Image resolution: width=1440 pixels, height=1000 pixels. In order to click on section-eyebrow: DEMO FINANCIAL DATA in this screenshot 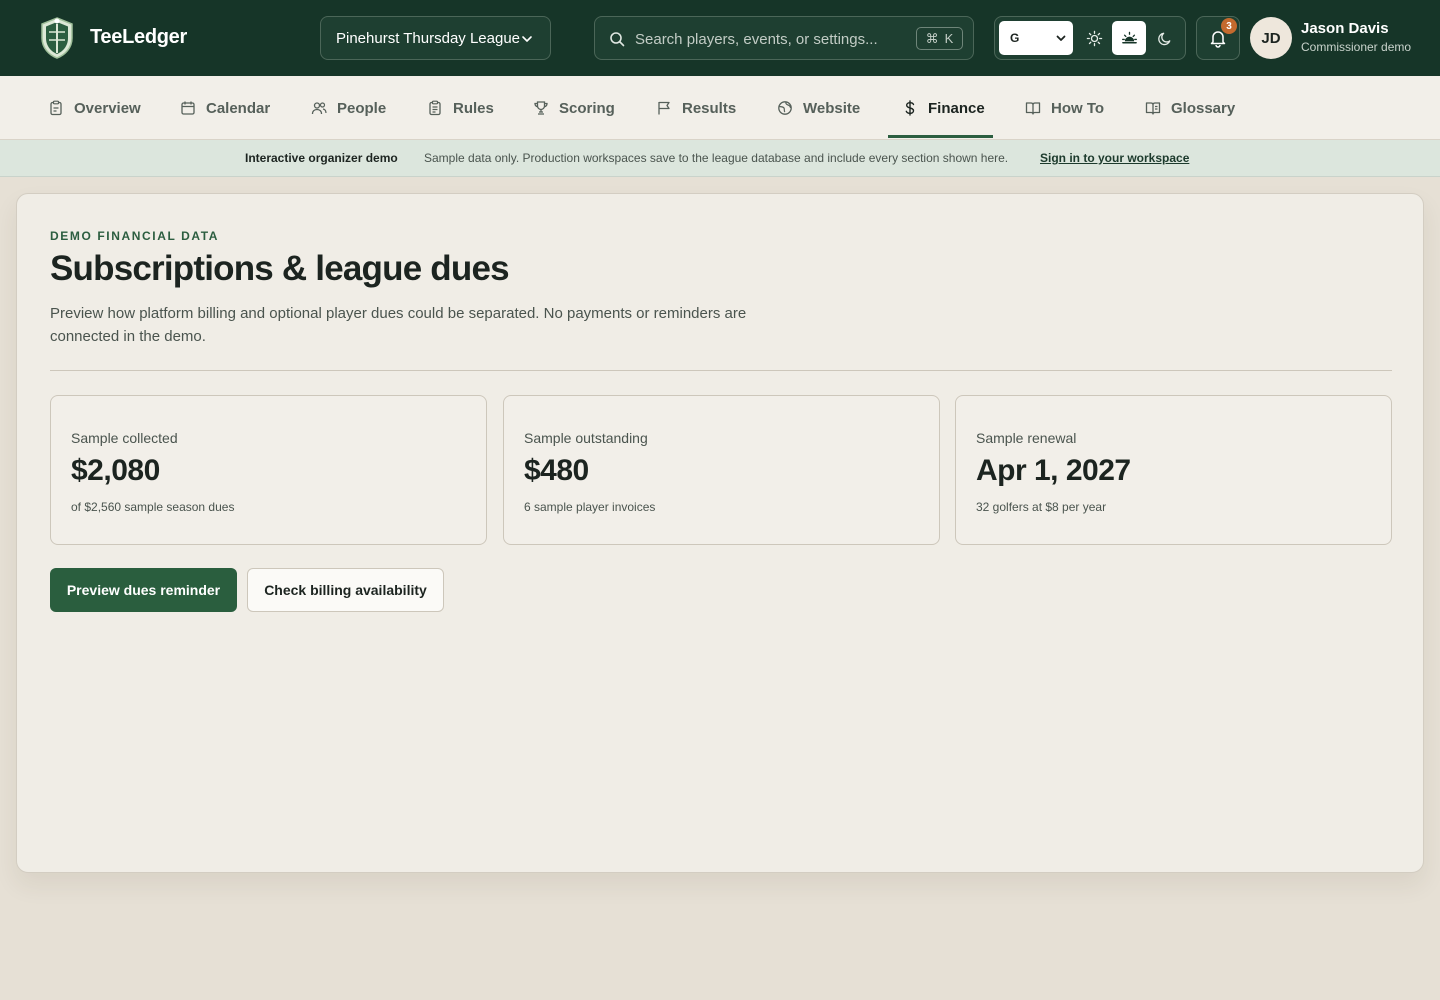, I will do `click(135, 236)`.